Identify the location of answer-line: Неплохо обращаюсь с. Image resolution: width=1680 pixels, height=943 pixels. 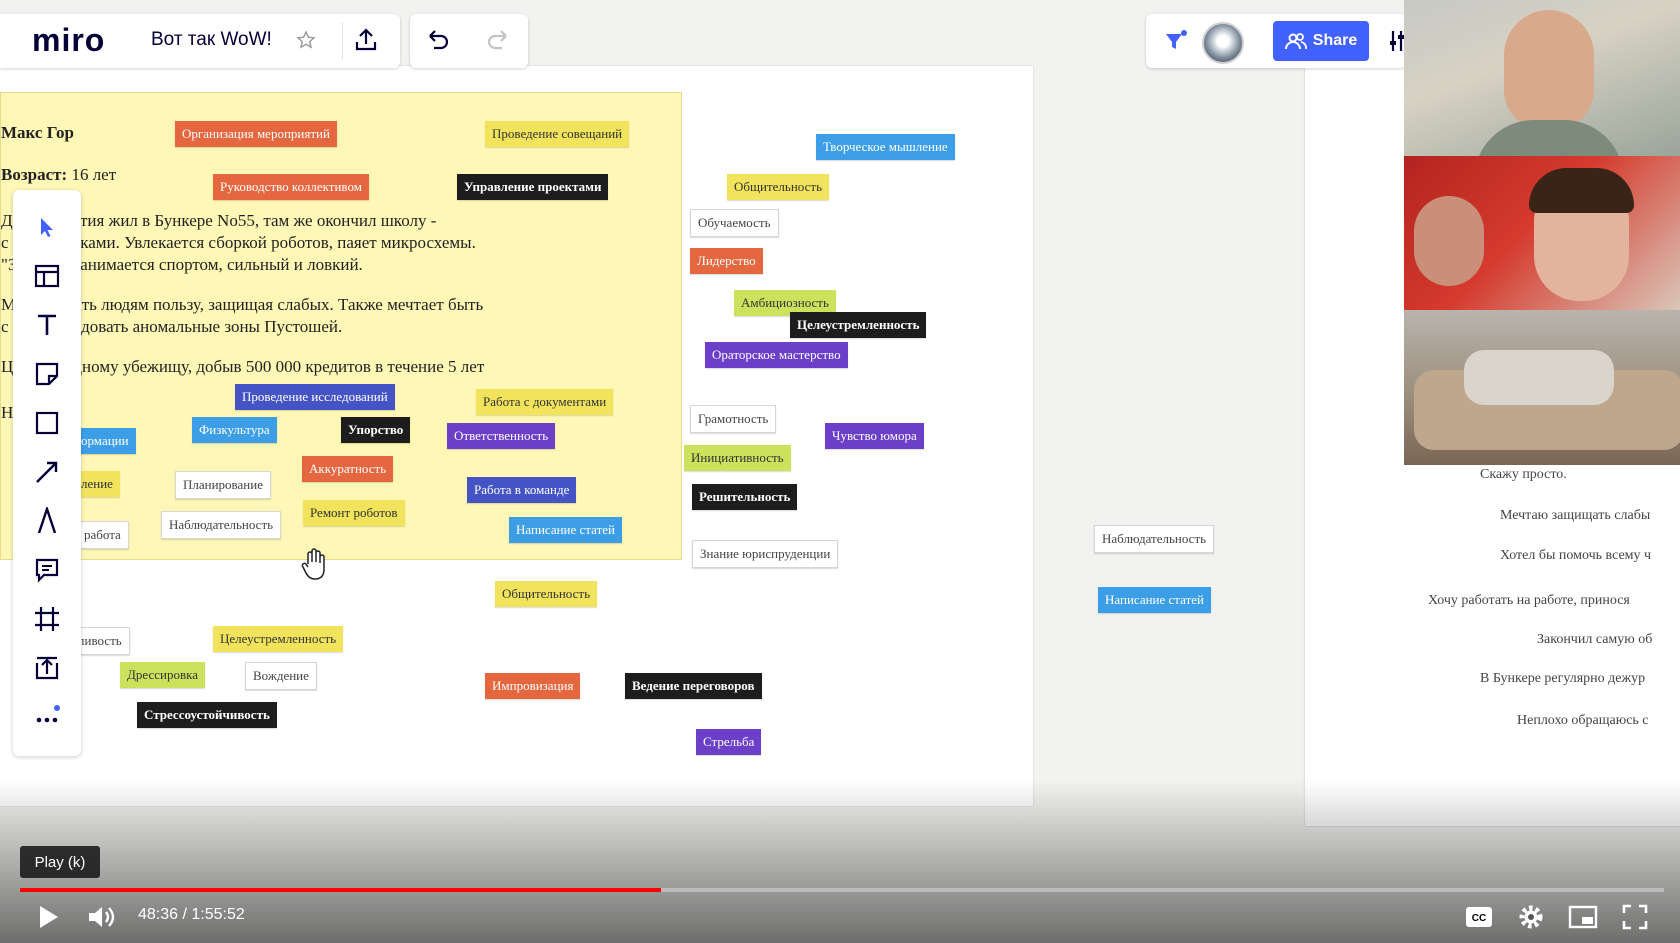
(1583, 720).